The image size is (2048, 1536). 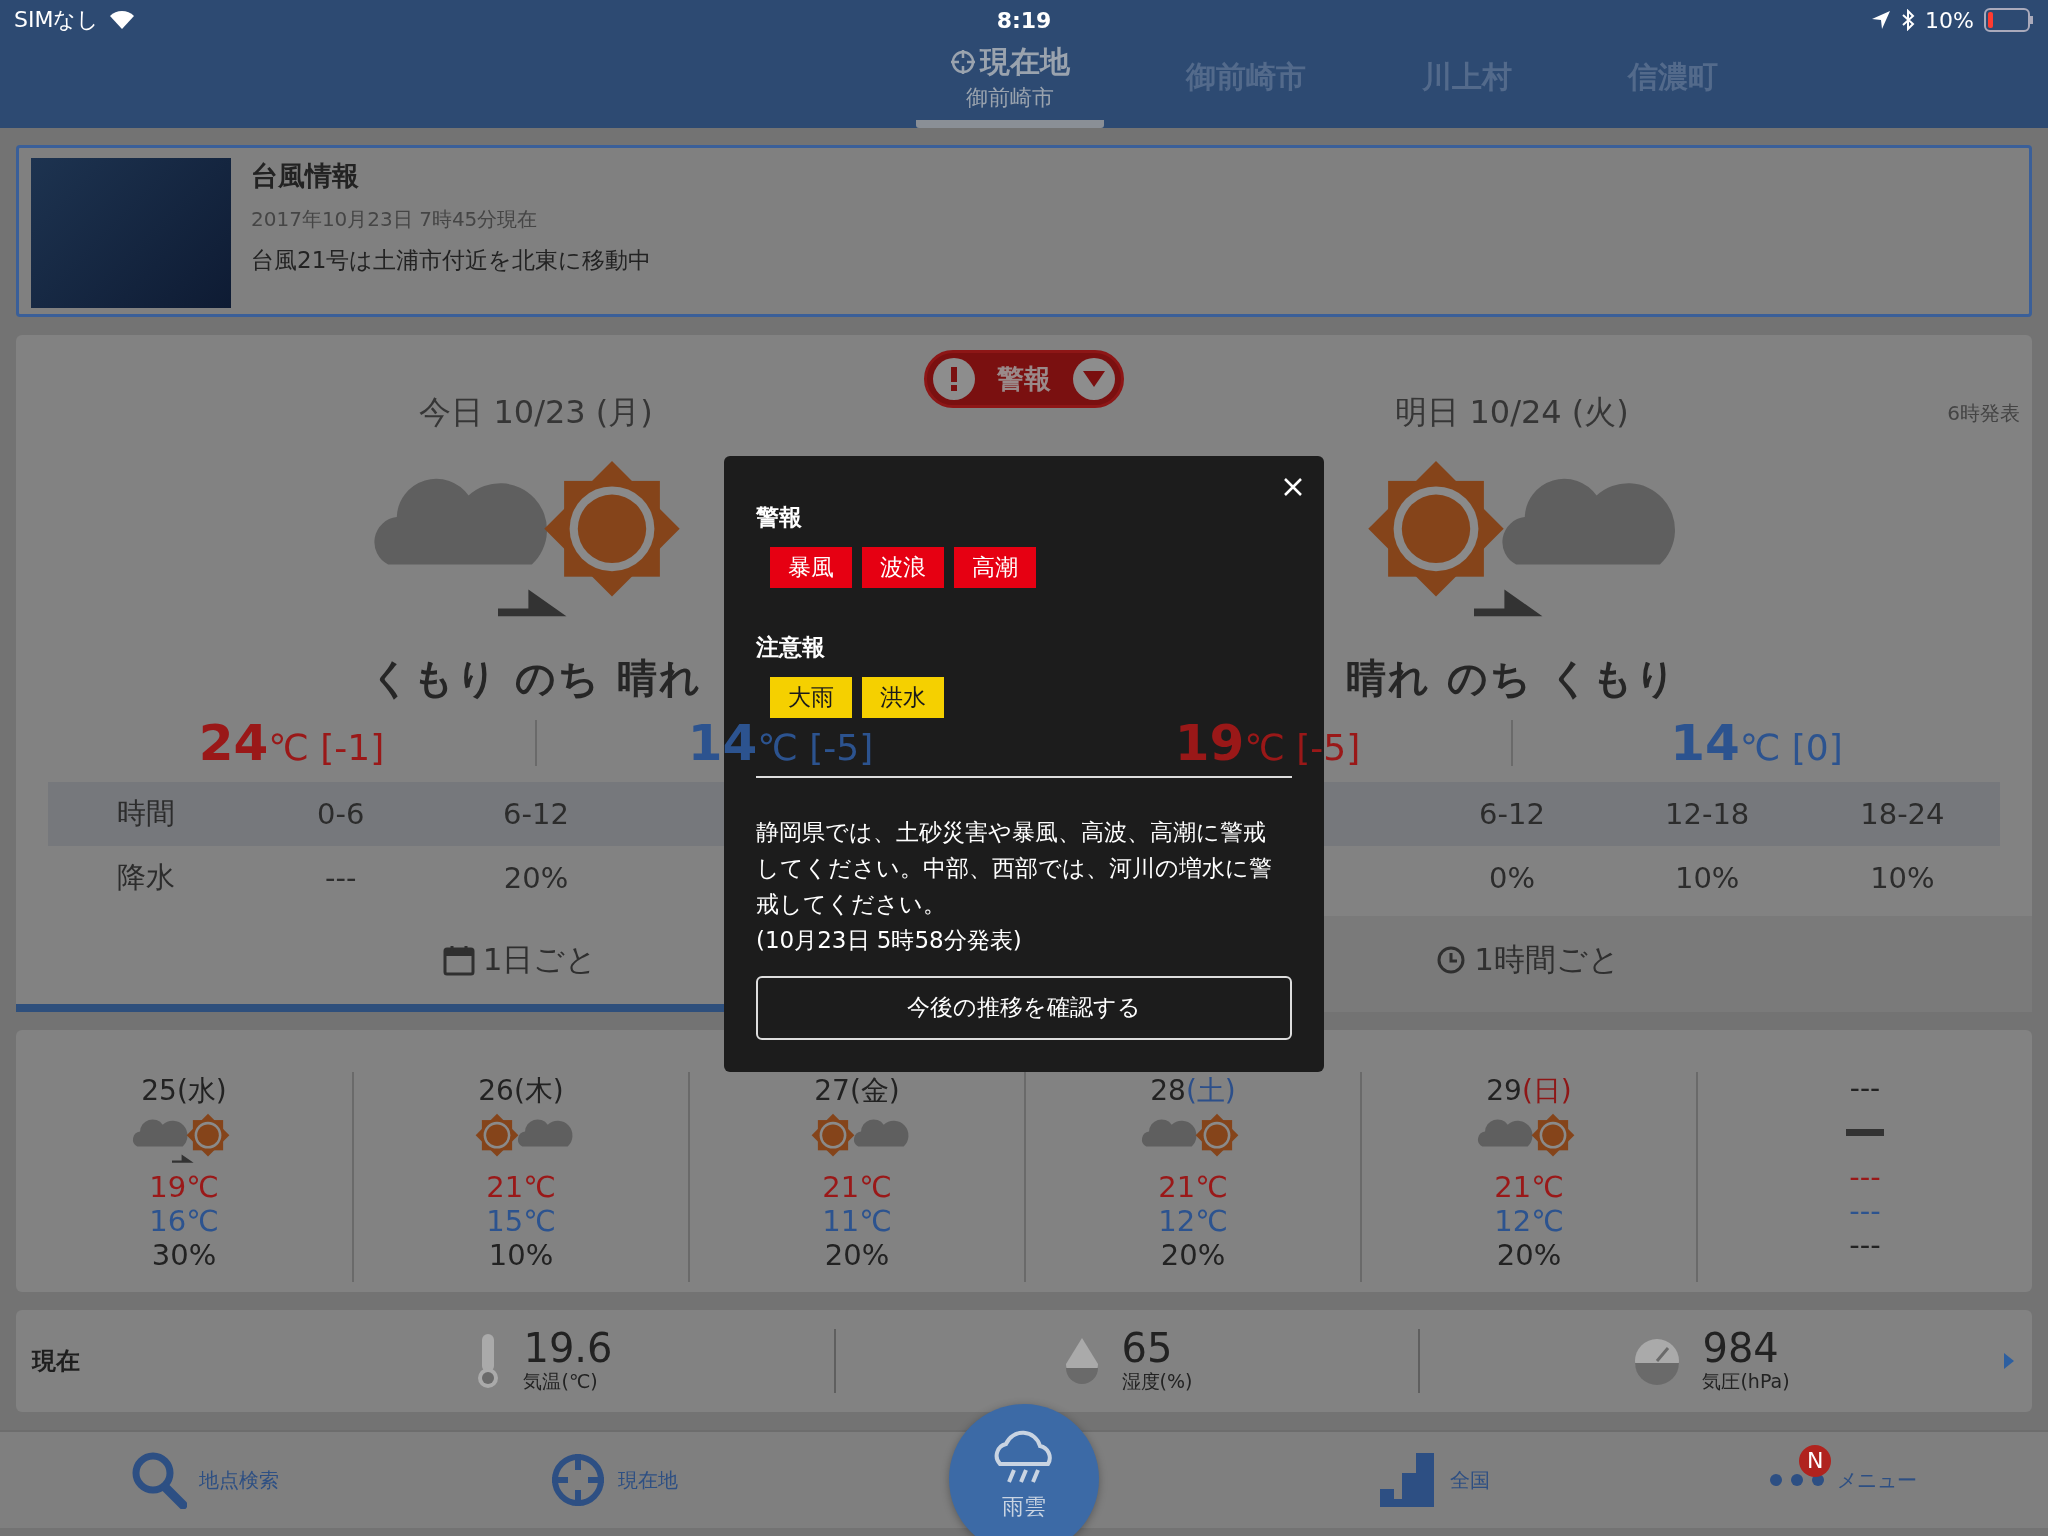 What do you see at coordinates (521, 1221) in the screenshot?
I see `low-temperature: 15℃` at bounding box center [521, 1221].